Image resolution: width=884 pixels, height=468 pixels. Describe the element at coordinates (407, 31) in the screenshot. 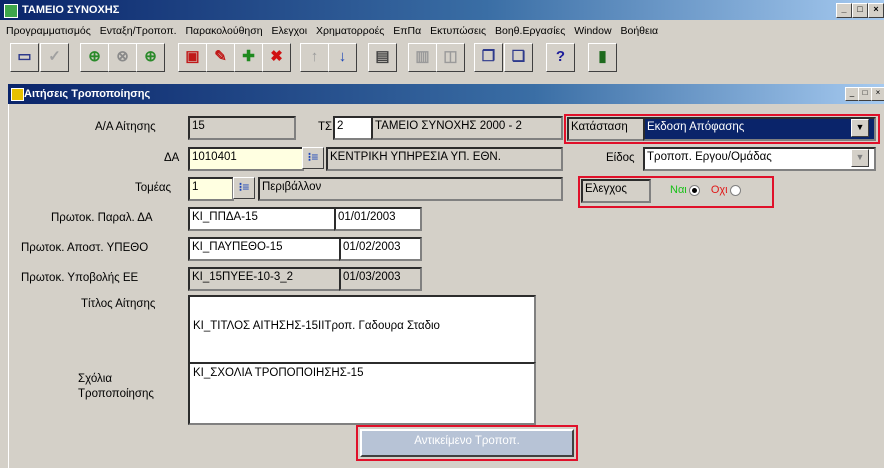

I see `menu-item-eppa: ΕπΠα` at that location.